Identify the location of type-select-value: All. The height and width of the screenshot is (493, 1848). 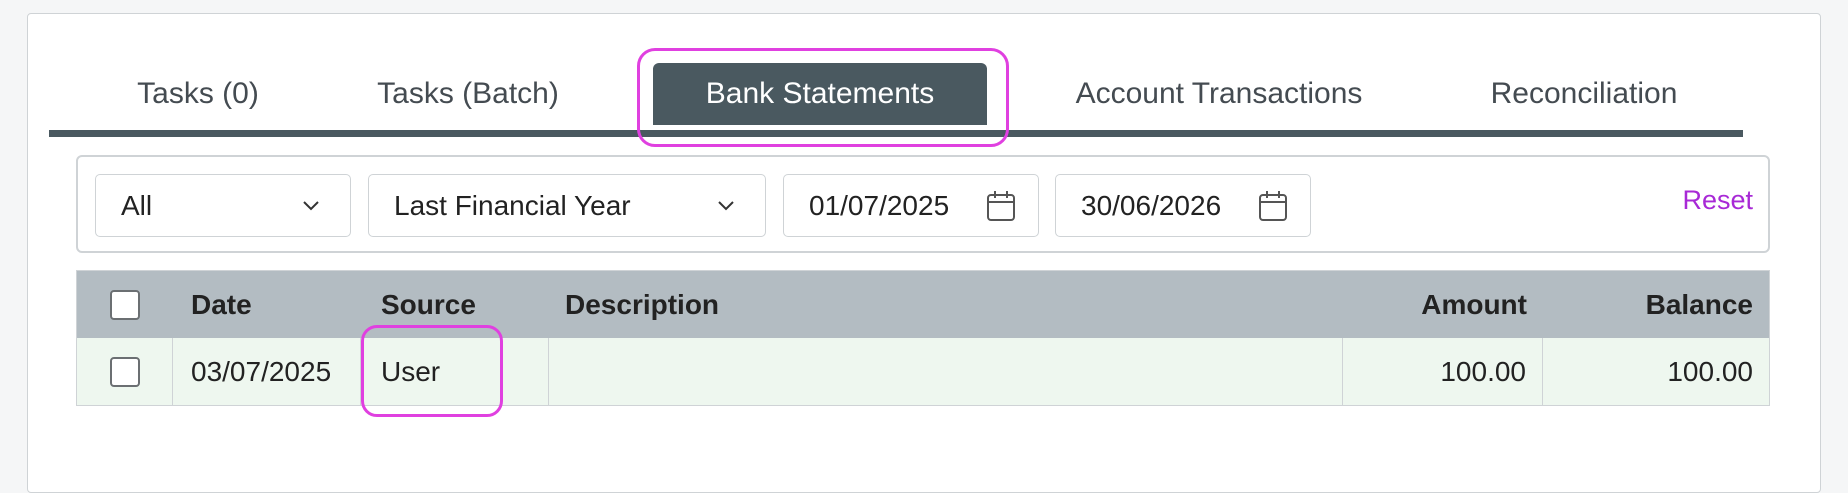
(137, 205).